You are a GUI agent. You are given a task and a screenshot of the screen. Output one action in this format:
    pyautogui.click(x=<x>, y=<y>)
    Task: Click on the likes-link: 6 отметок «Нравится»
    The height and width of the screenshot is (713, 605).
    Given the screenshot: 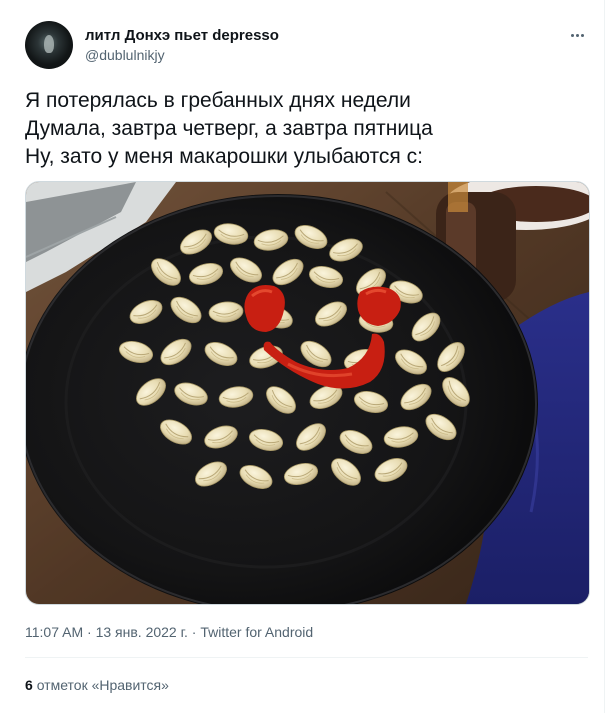 What is the action you would take?
    pyautogui.click(x=97, y=685)
    